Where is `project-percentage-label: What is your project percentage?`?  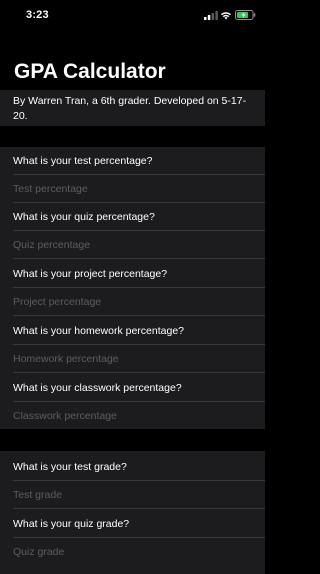 project-percentage-label: What is your project percentage? is located at coordinates (132, 274).